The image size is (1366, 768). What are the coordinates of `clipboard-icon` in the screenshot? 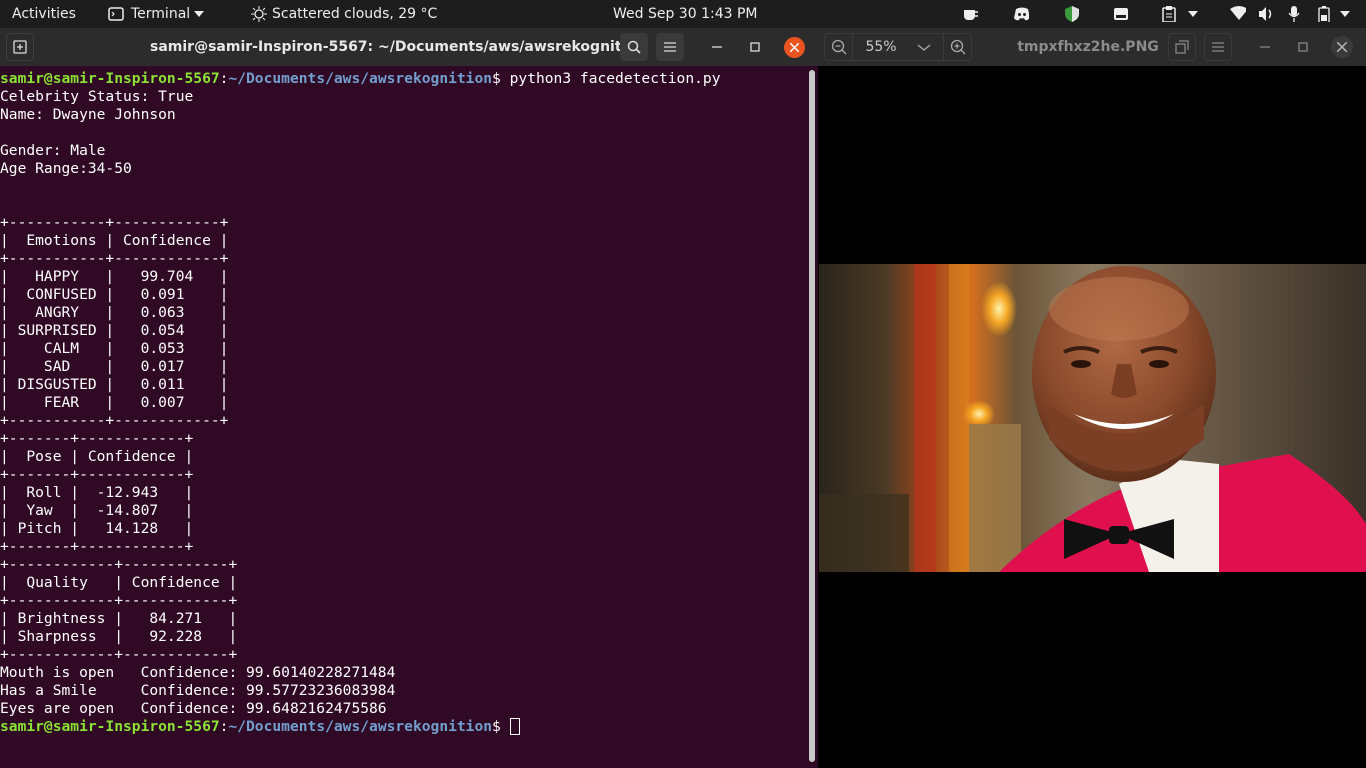 It's located at (1170, 14).